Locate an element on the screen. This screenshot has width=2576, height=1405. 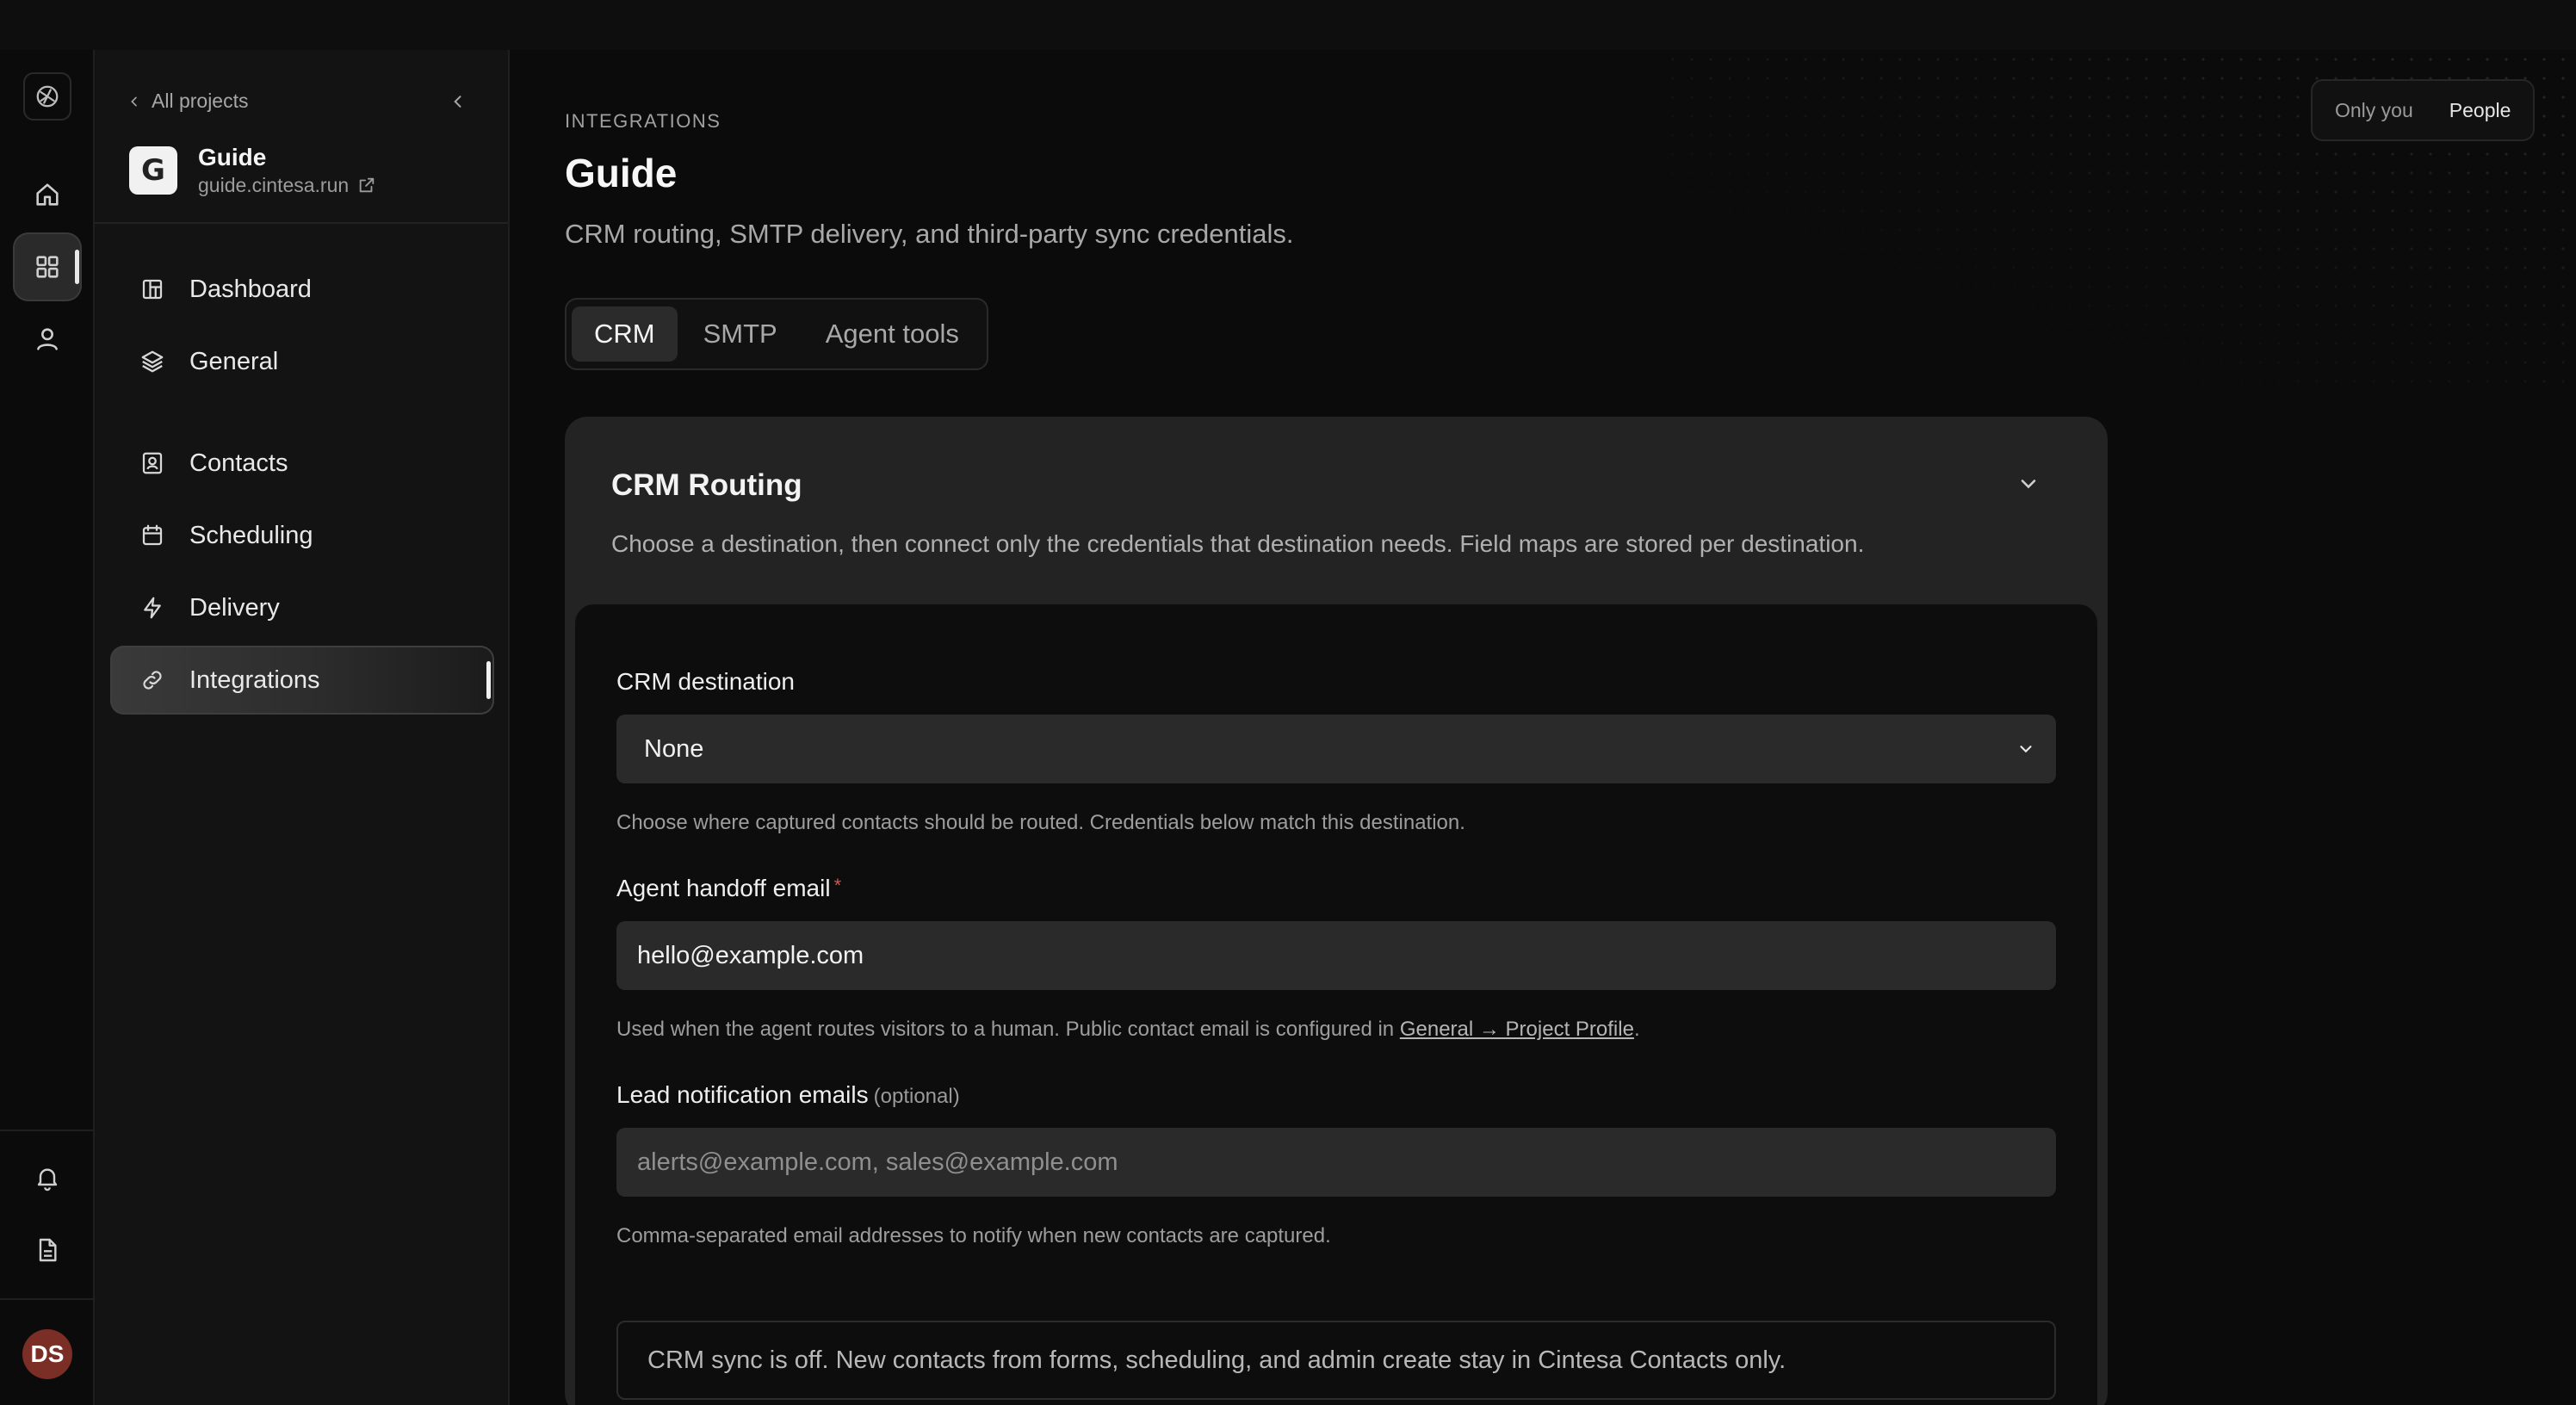
sidebar-item-label: Dashboard is located at coordinates (251, 289).